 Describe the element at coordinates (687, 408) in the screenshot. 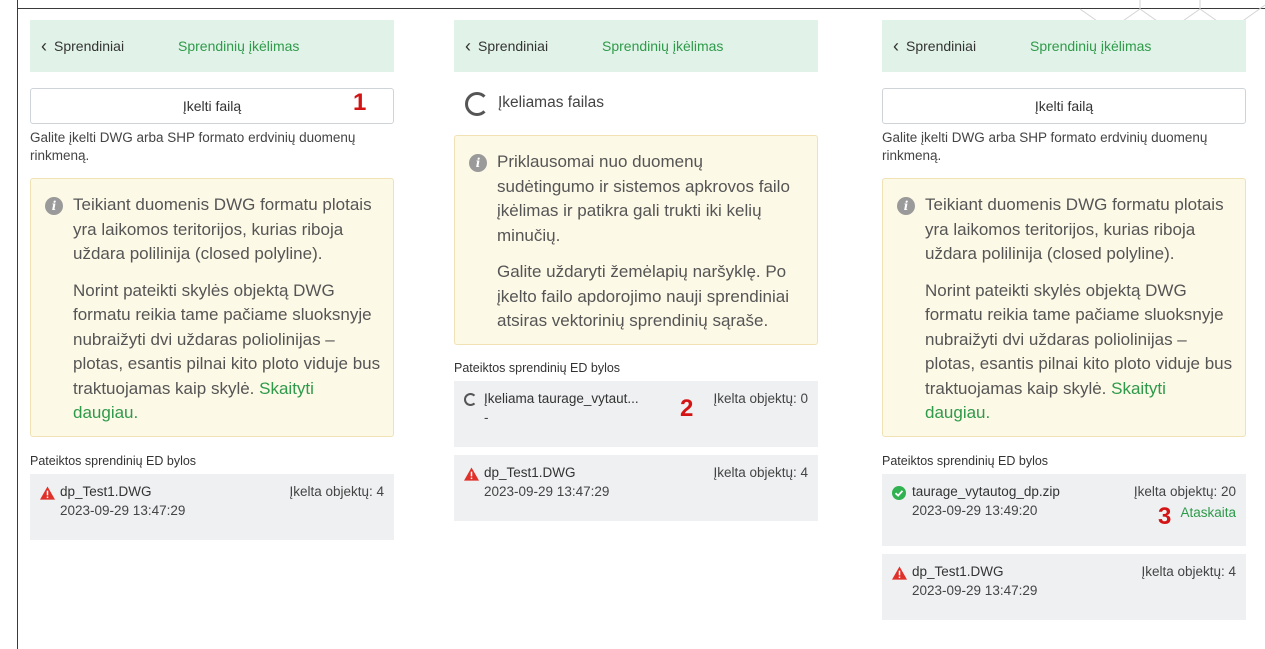

I see `annotation-marker-2: 2` at that location.